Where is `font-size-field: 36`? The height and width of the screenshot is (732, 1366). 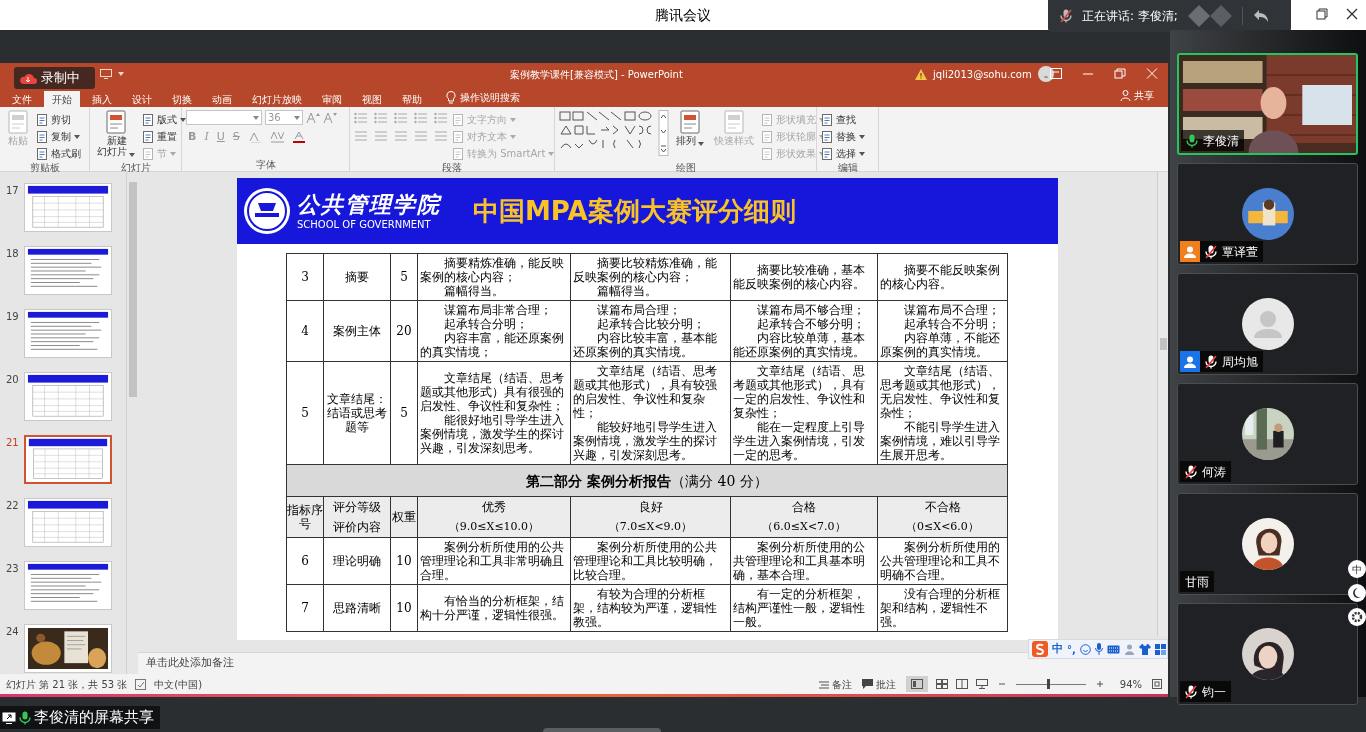
font-size-field: 36 is located at coordinates (284, 117).